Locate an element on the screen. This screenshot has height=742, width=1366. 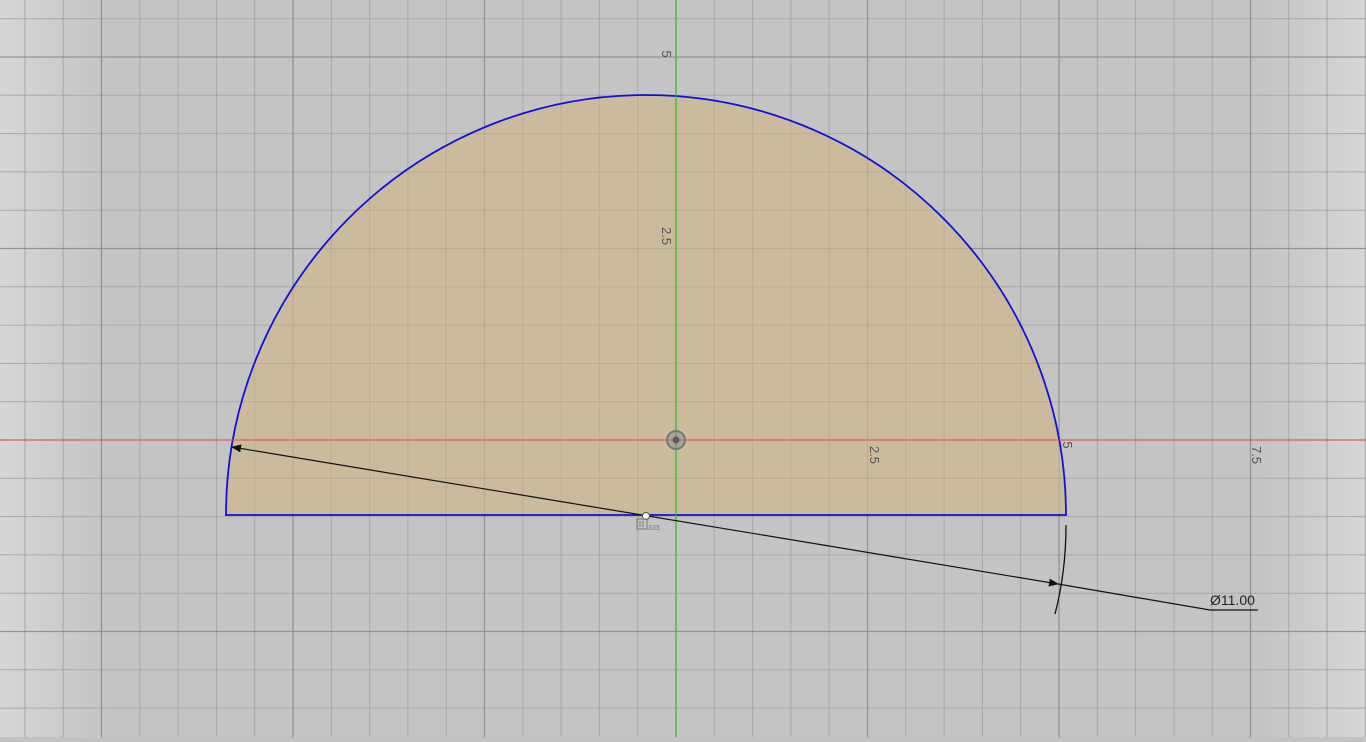
x-axis-label-5: 5 is located at coordinates (1067, 444).